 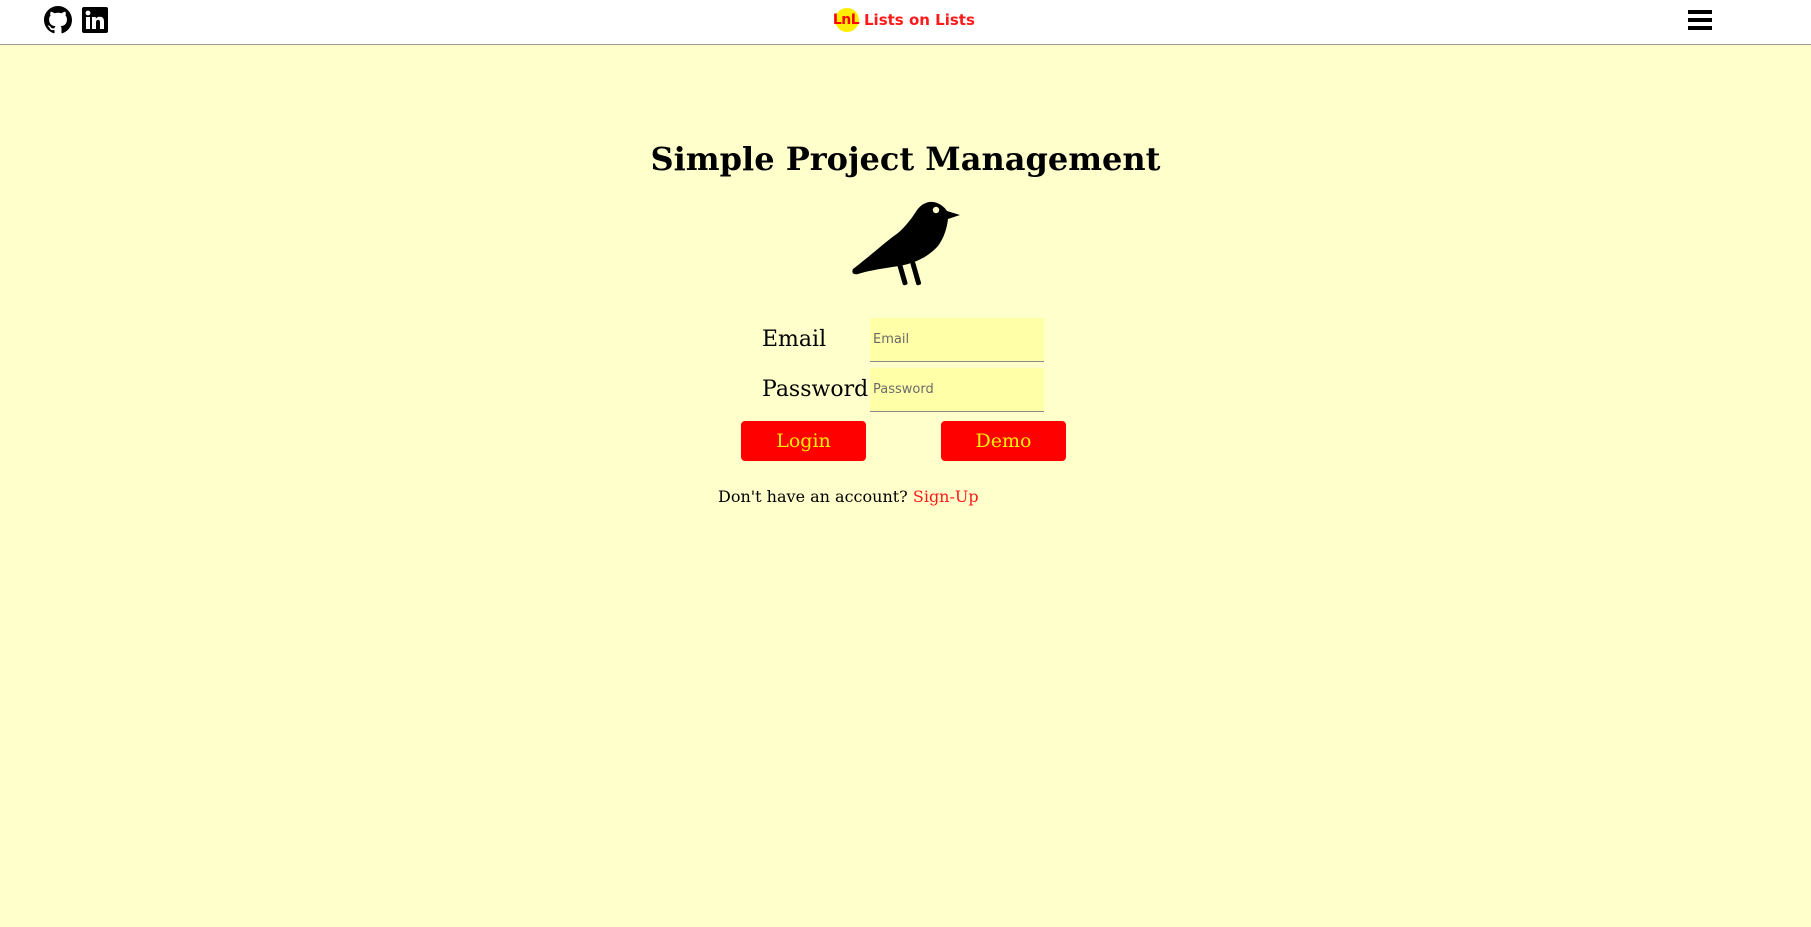 I want to click on signup-prompt: Don't have an account? Sign-Up, so click(x=848, y=496).